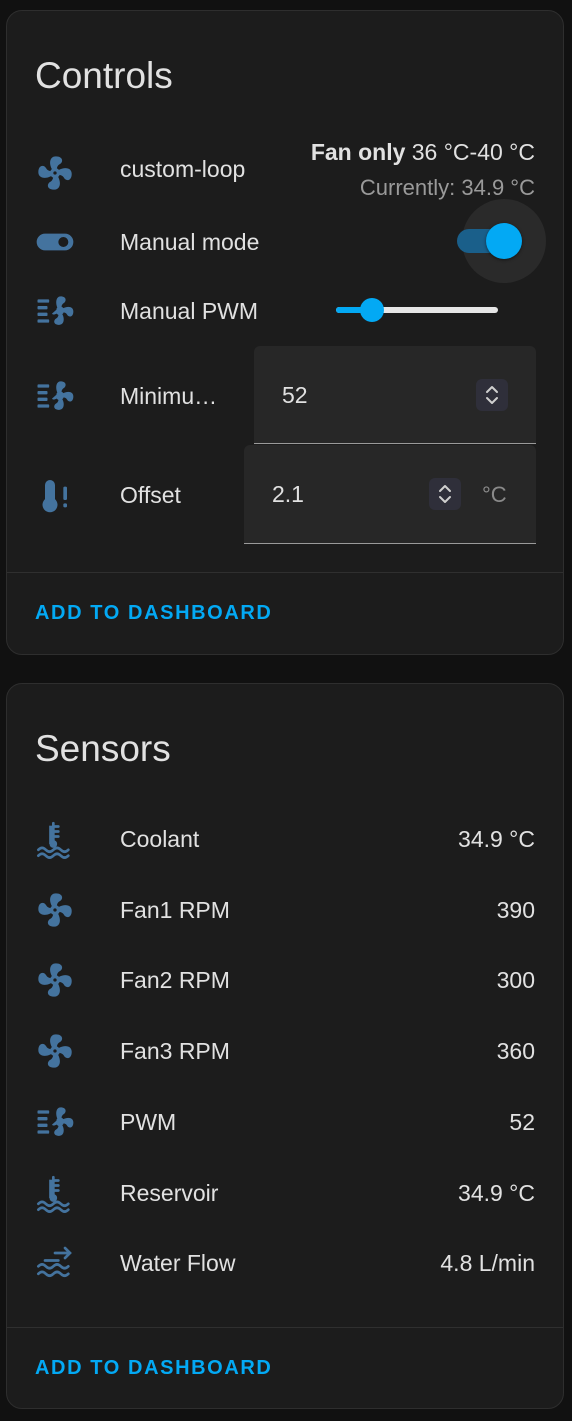  What do you see at coordinates (189, 311) in the screenshot?
I see `manual-pwm-label: Manual PWM` at bounding box center [189, 311].